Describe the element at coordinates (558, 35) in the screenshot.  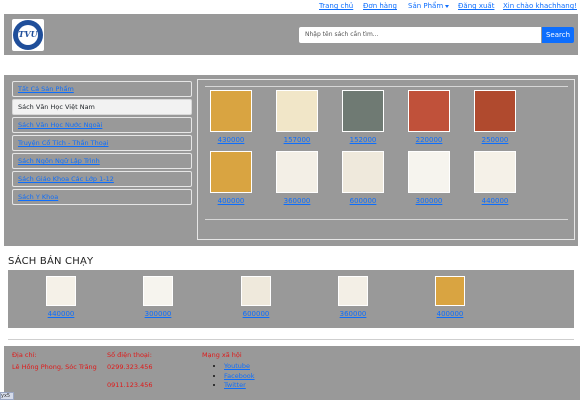
I see `search-button: Search` at that location.